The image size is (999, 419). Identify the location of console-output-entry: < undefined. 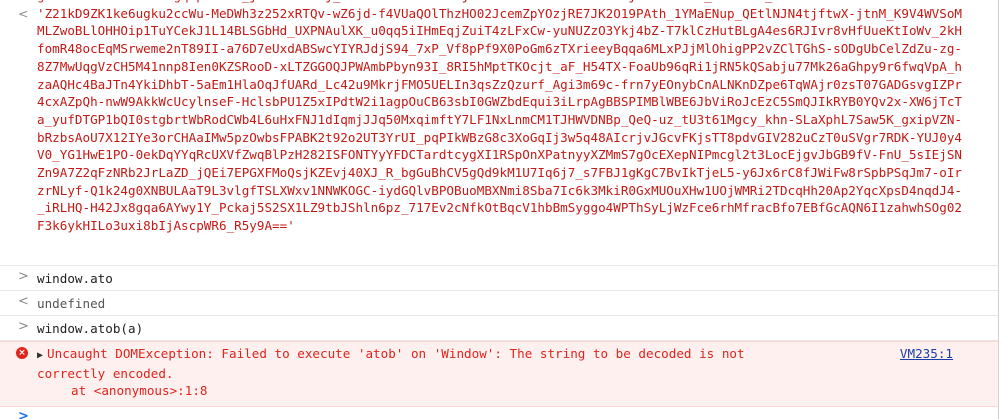
(499, 303).